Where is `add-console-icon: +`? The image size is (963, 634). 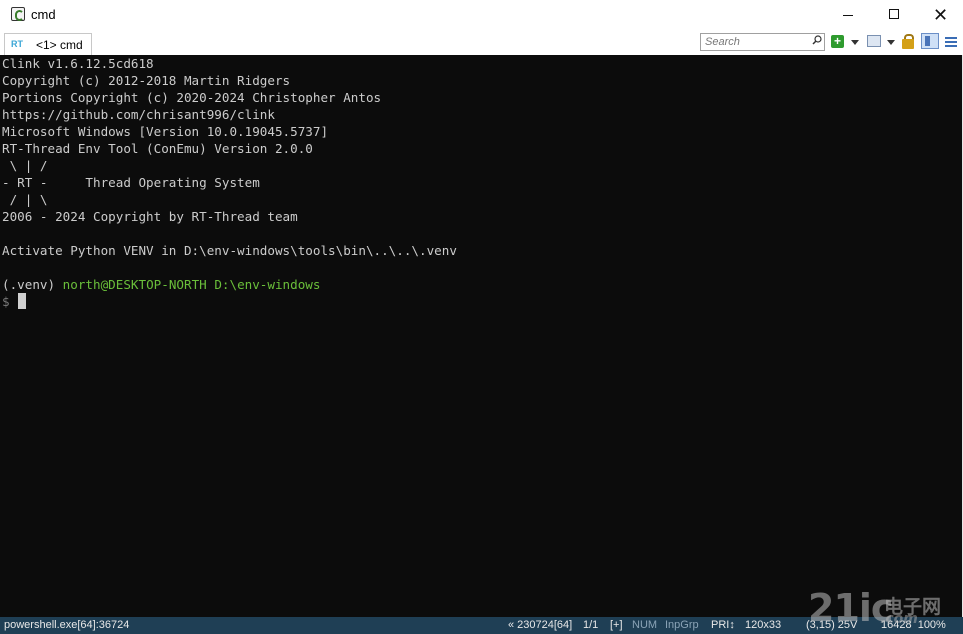
add-console-icon: + is located at coordinates (837, 41).